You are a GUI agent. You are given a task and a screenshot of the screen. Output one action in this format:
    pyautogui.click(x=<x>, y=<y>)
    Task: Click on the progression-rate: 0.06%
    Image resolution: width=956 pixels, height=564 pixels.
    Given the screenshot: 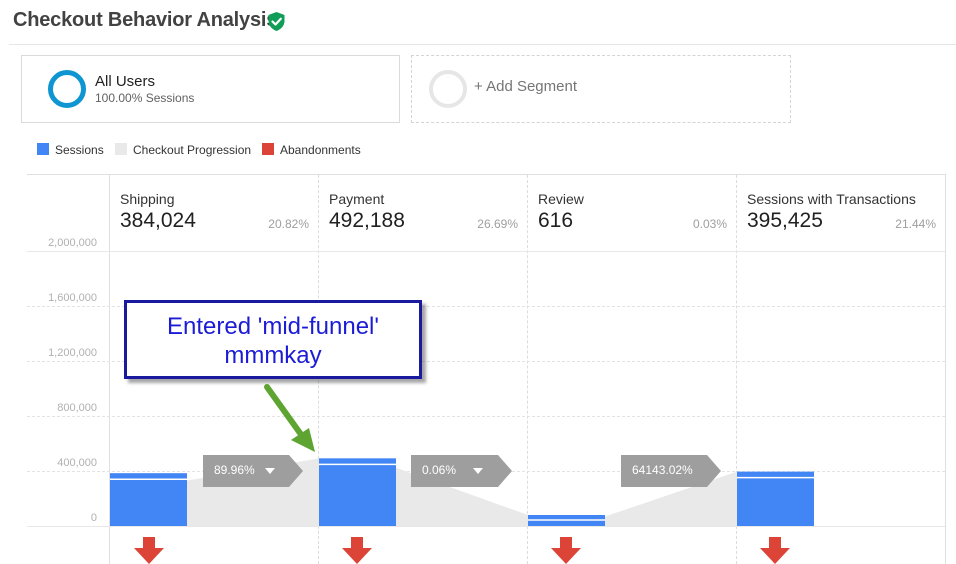 What is the action you would take?
    pyautogui.click(x=439, y=470)
    